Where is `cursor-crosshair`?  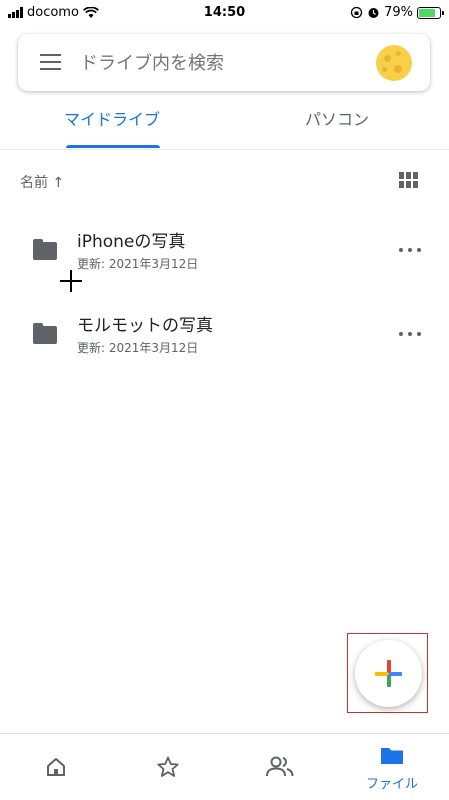
cursor-crosshair is located at coordinates (71, 281).